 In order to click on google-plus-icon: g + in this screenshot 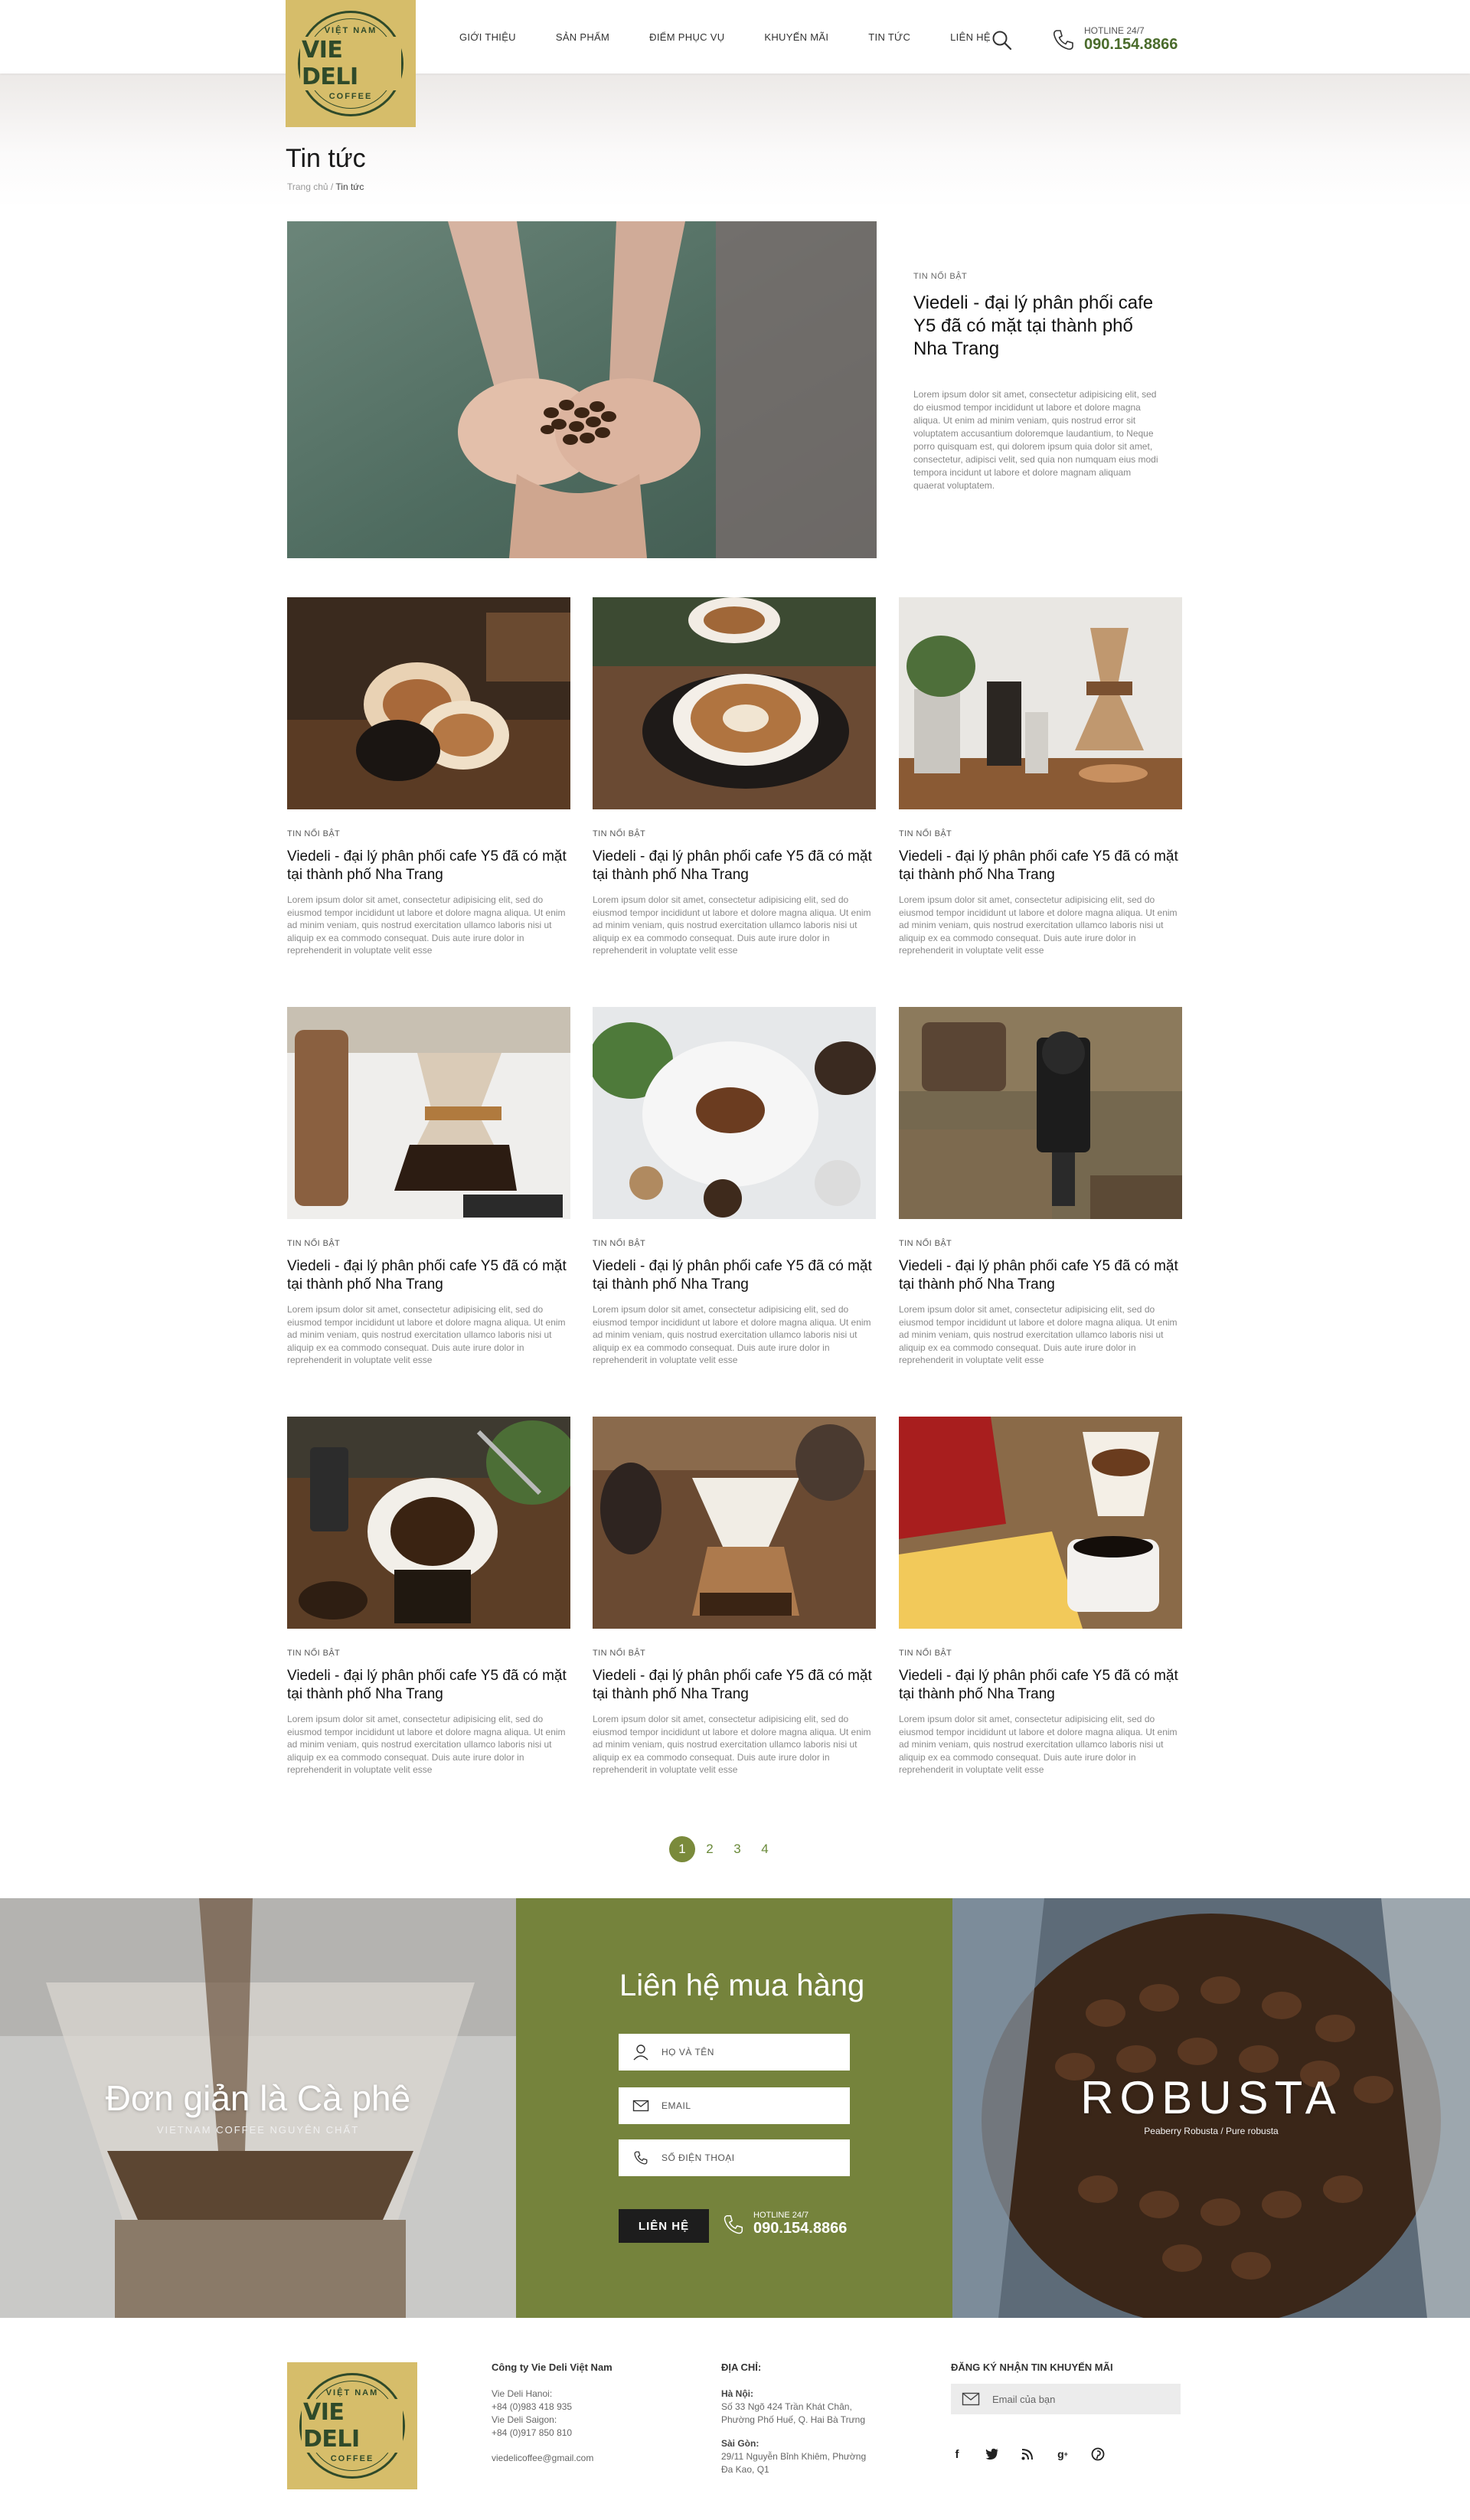, I will do `click(1062, 2454)`.